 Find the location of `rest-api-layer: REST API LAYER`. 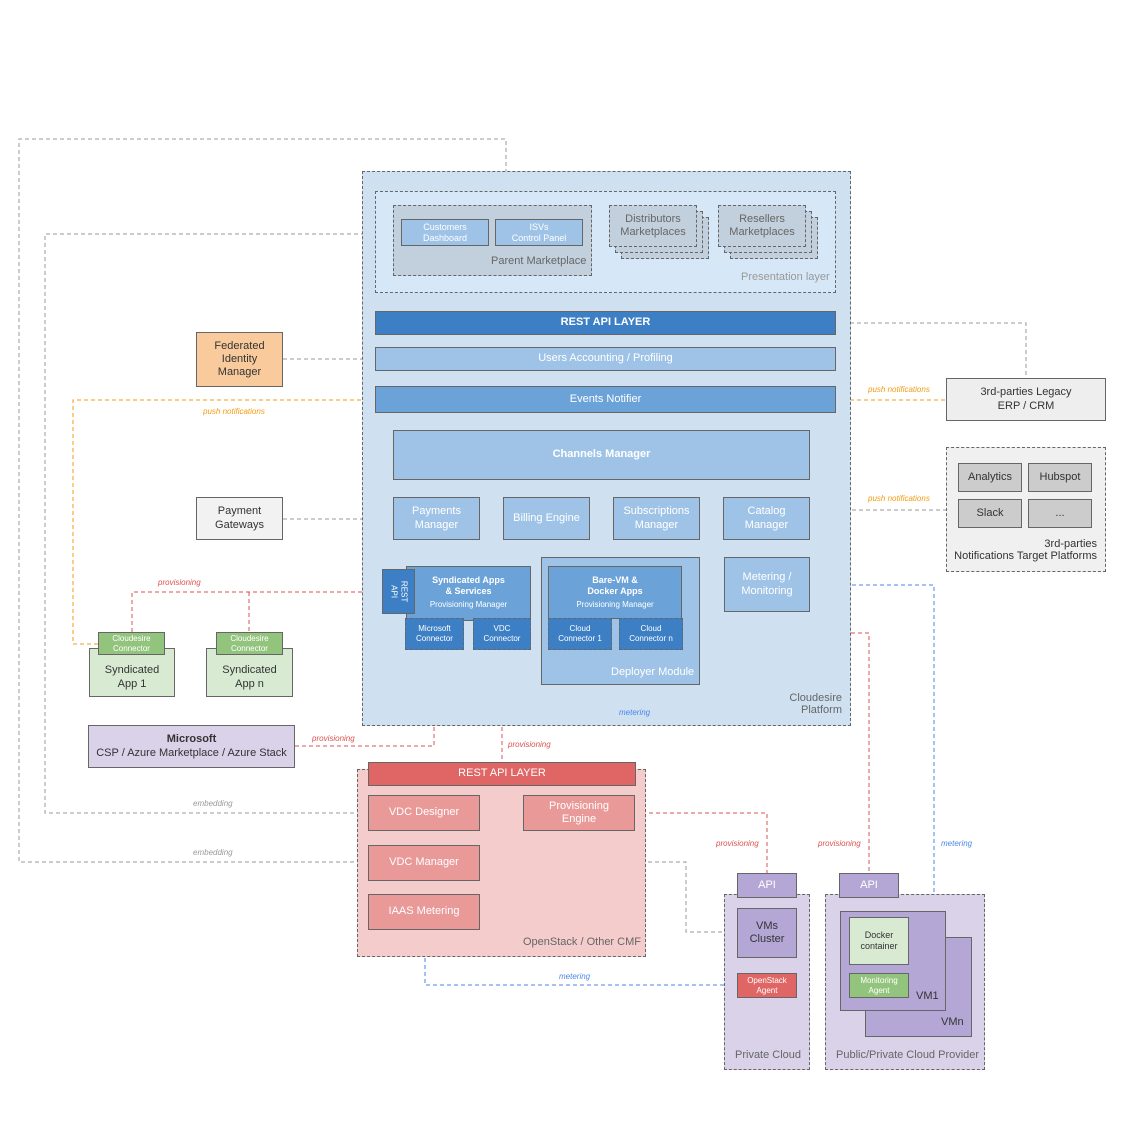

rest-api-layer: REST API LAYER is located at coordinates (605, 323).